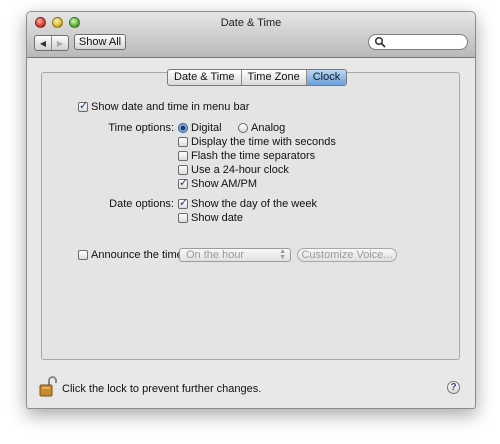 This screenshot has width=500, height=444. I want to click on use-24-hour-checkbox, so click(183, 170).